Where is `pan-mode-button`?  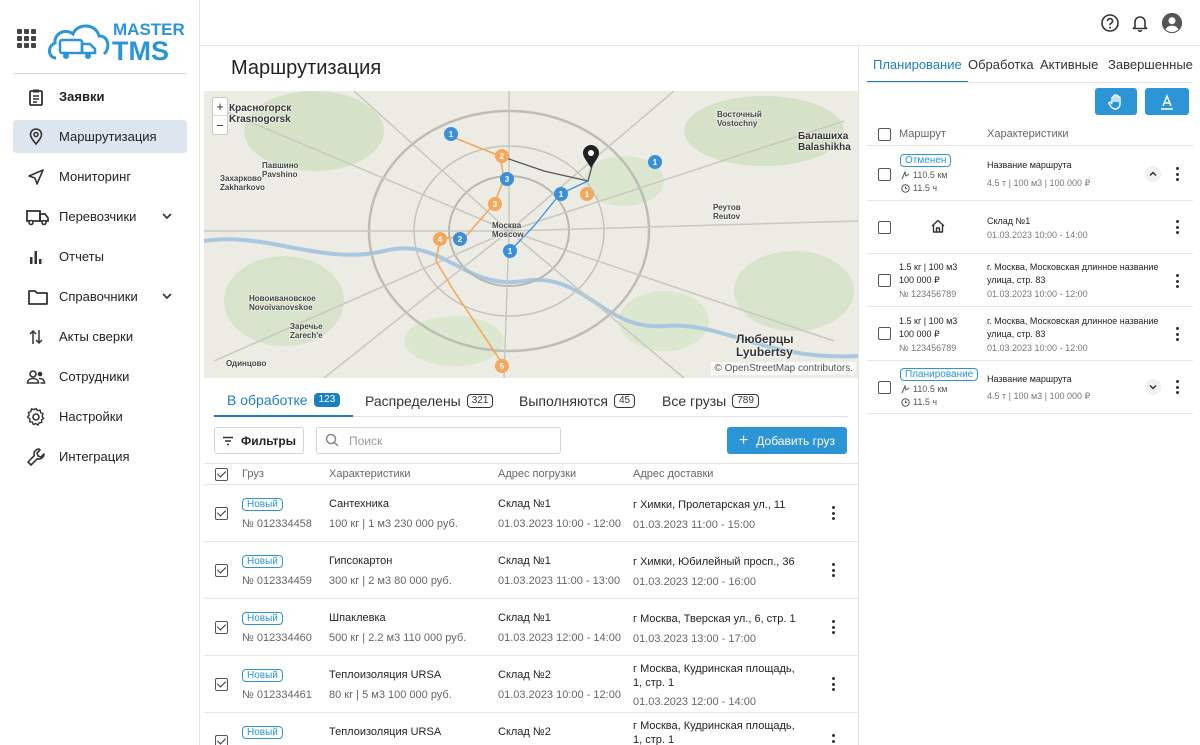
pan-mode-button is located at coordinates (1116, 101).